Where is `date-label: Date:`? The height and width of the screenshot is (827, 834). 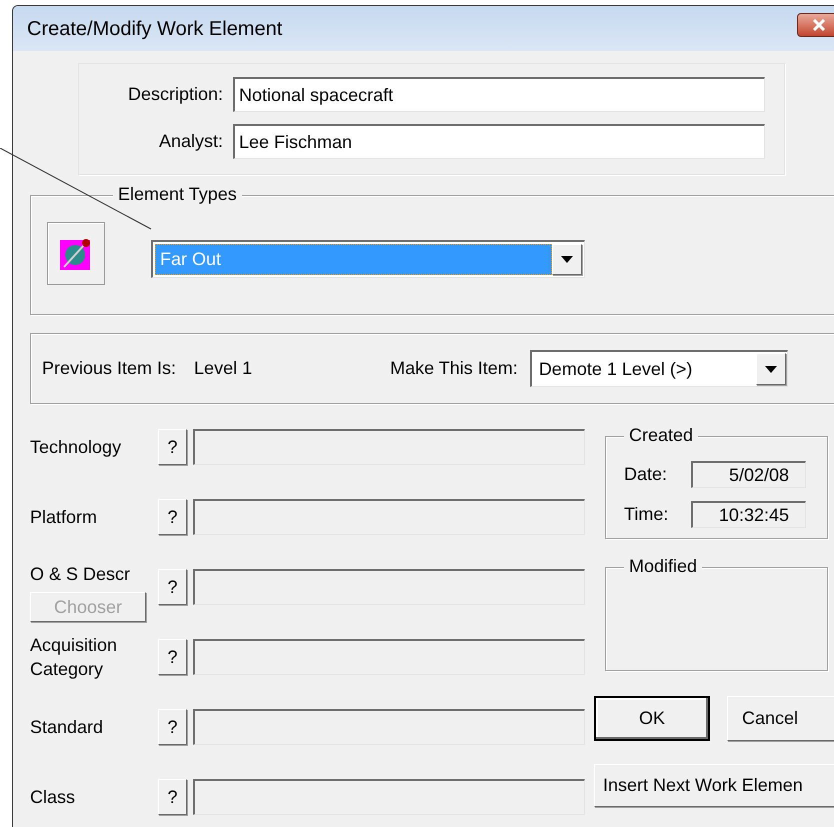
date-label: Date: is located at coordinates (646, 474).